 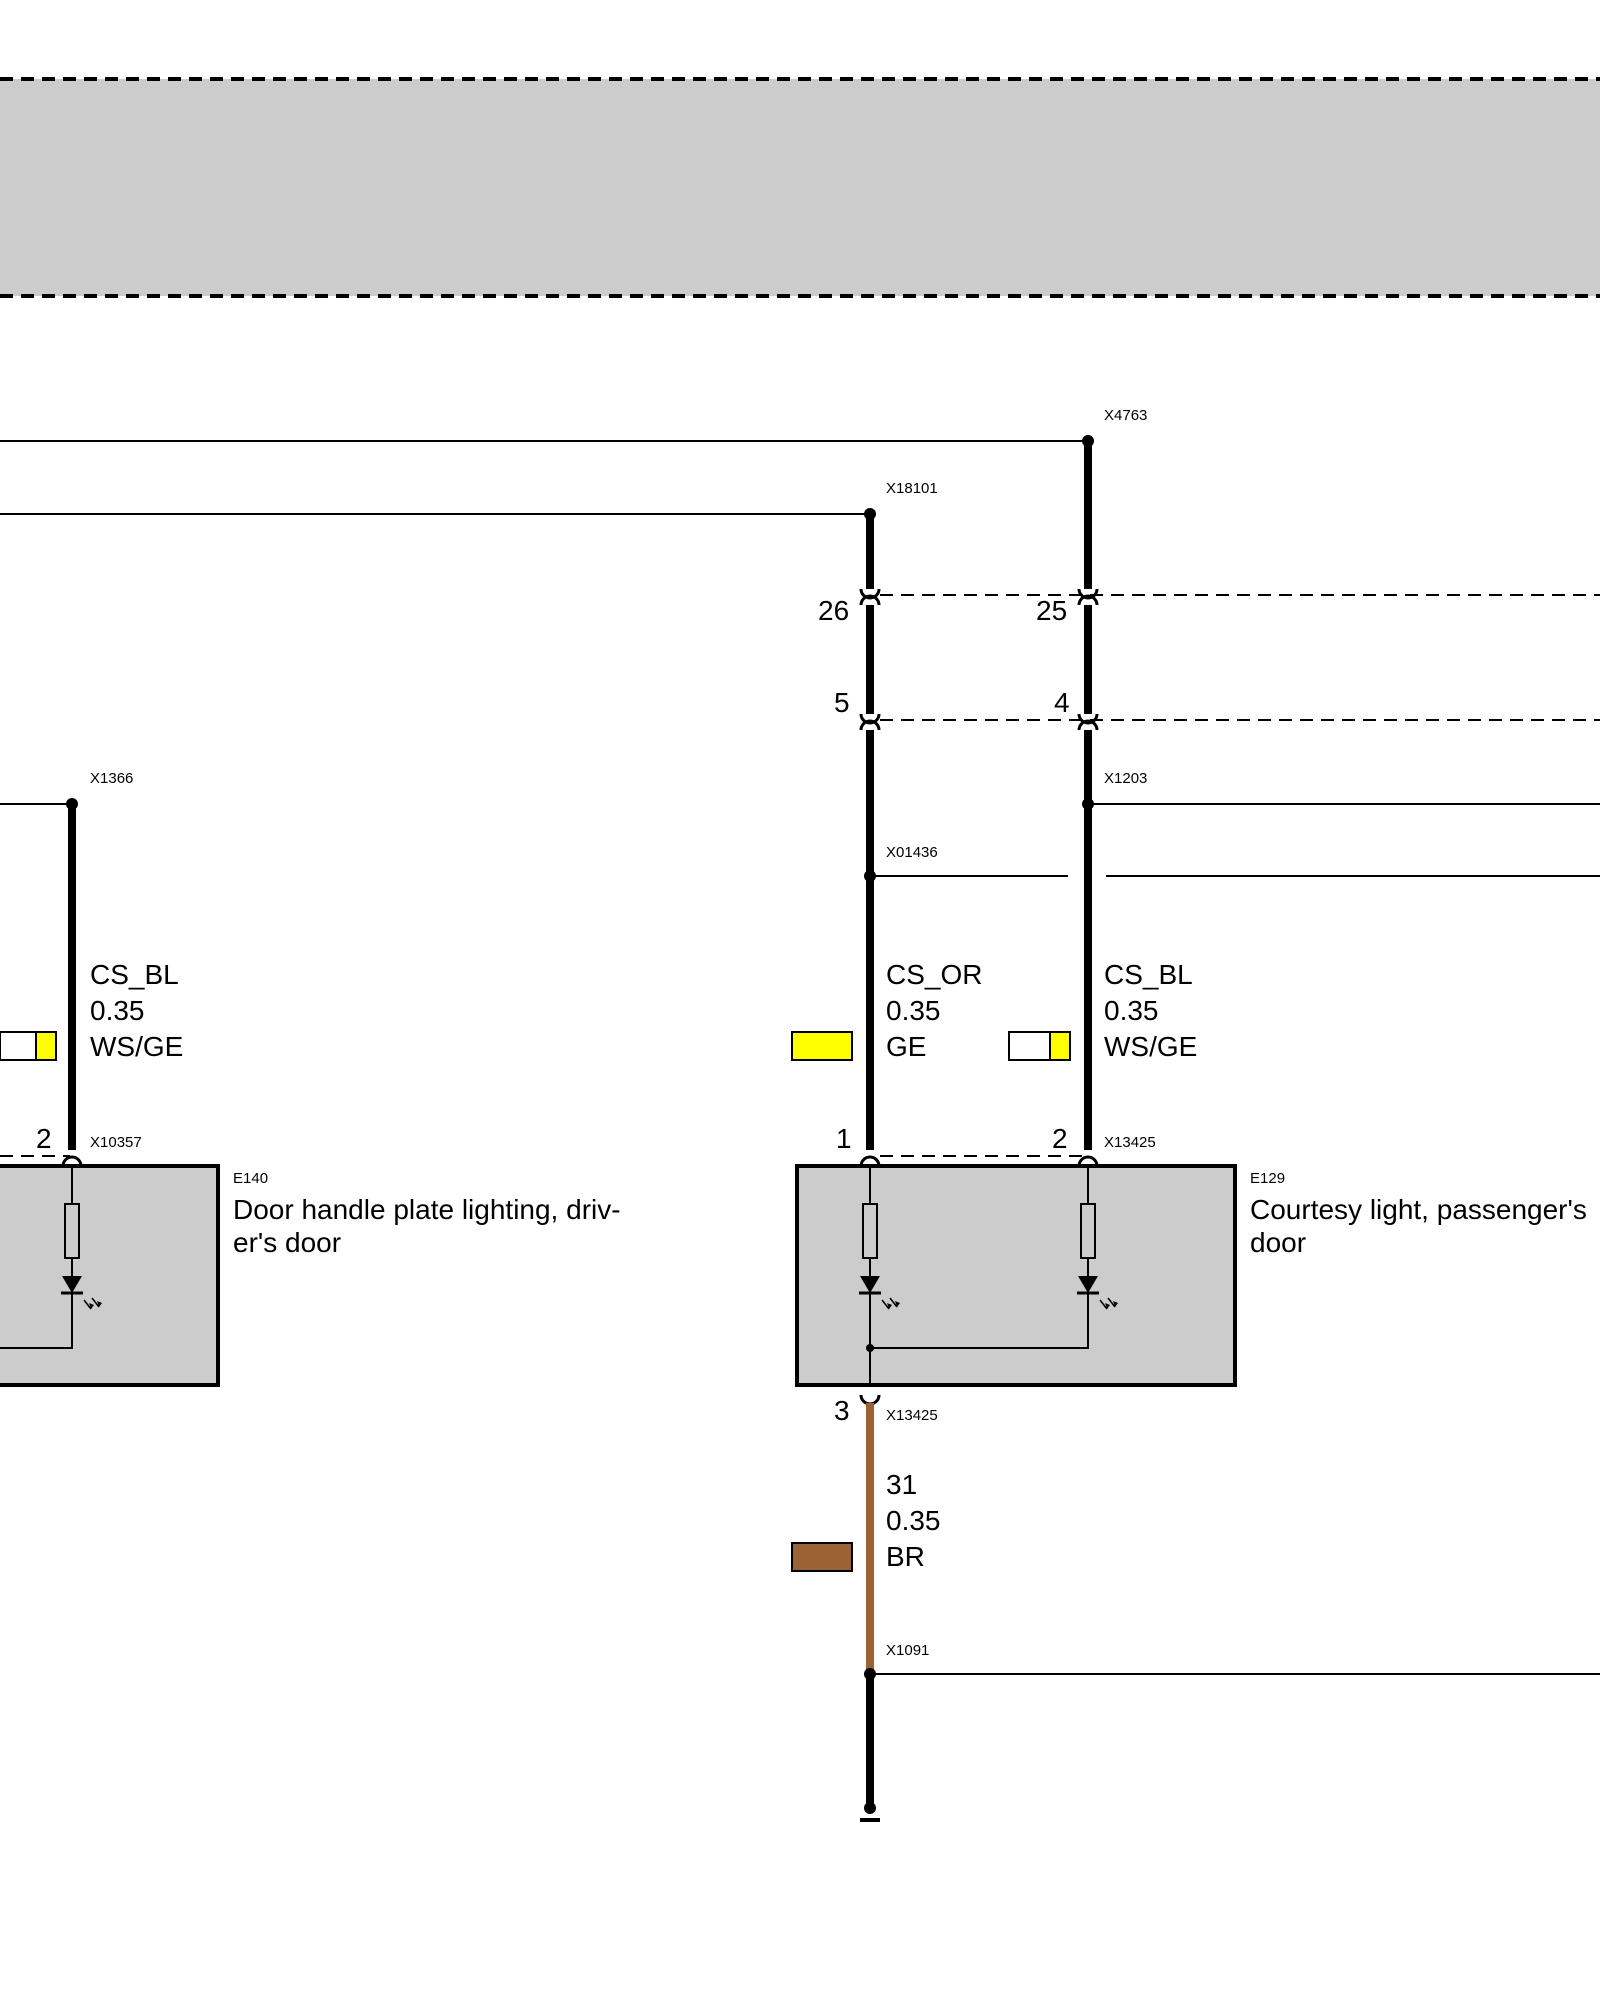 I want to click on swatch-right-yellow, so click(x=1060, y=1046).